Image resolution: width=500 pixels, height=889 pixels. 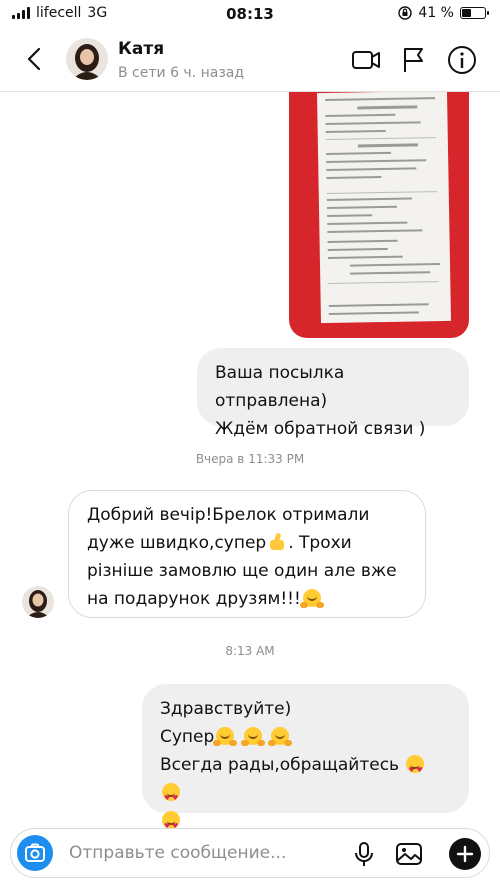 What do you see at coordinates (414, 60) in the screenshot?
I see `flag-icon` at bounding box center [414, 60].